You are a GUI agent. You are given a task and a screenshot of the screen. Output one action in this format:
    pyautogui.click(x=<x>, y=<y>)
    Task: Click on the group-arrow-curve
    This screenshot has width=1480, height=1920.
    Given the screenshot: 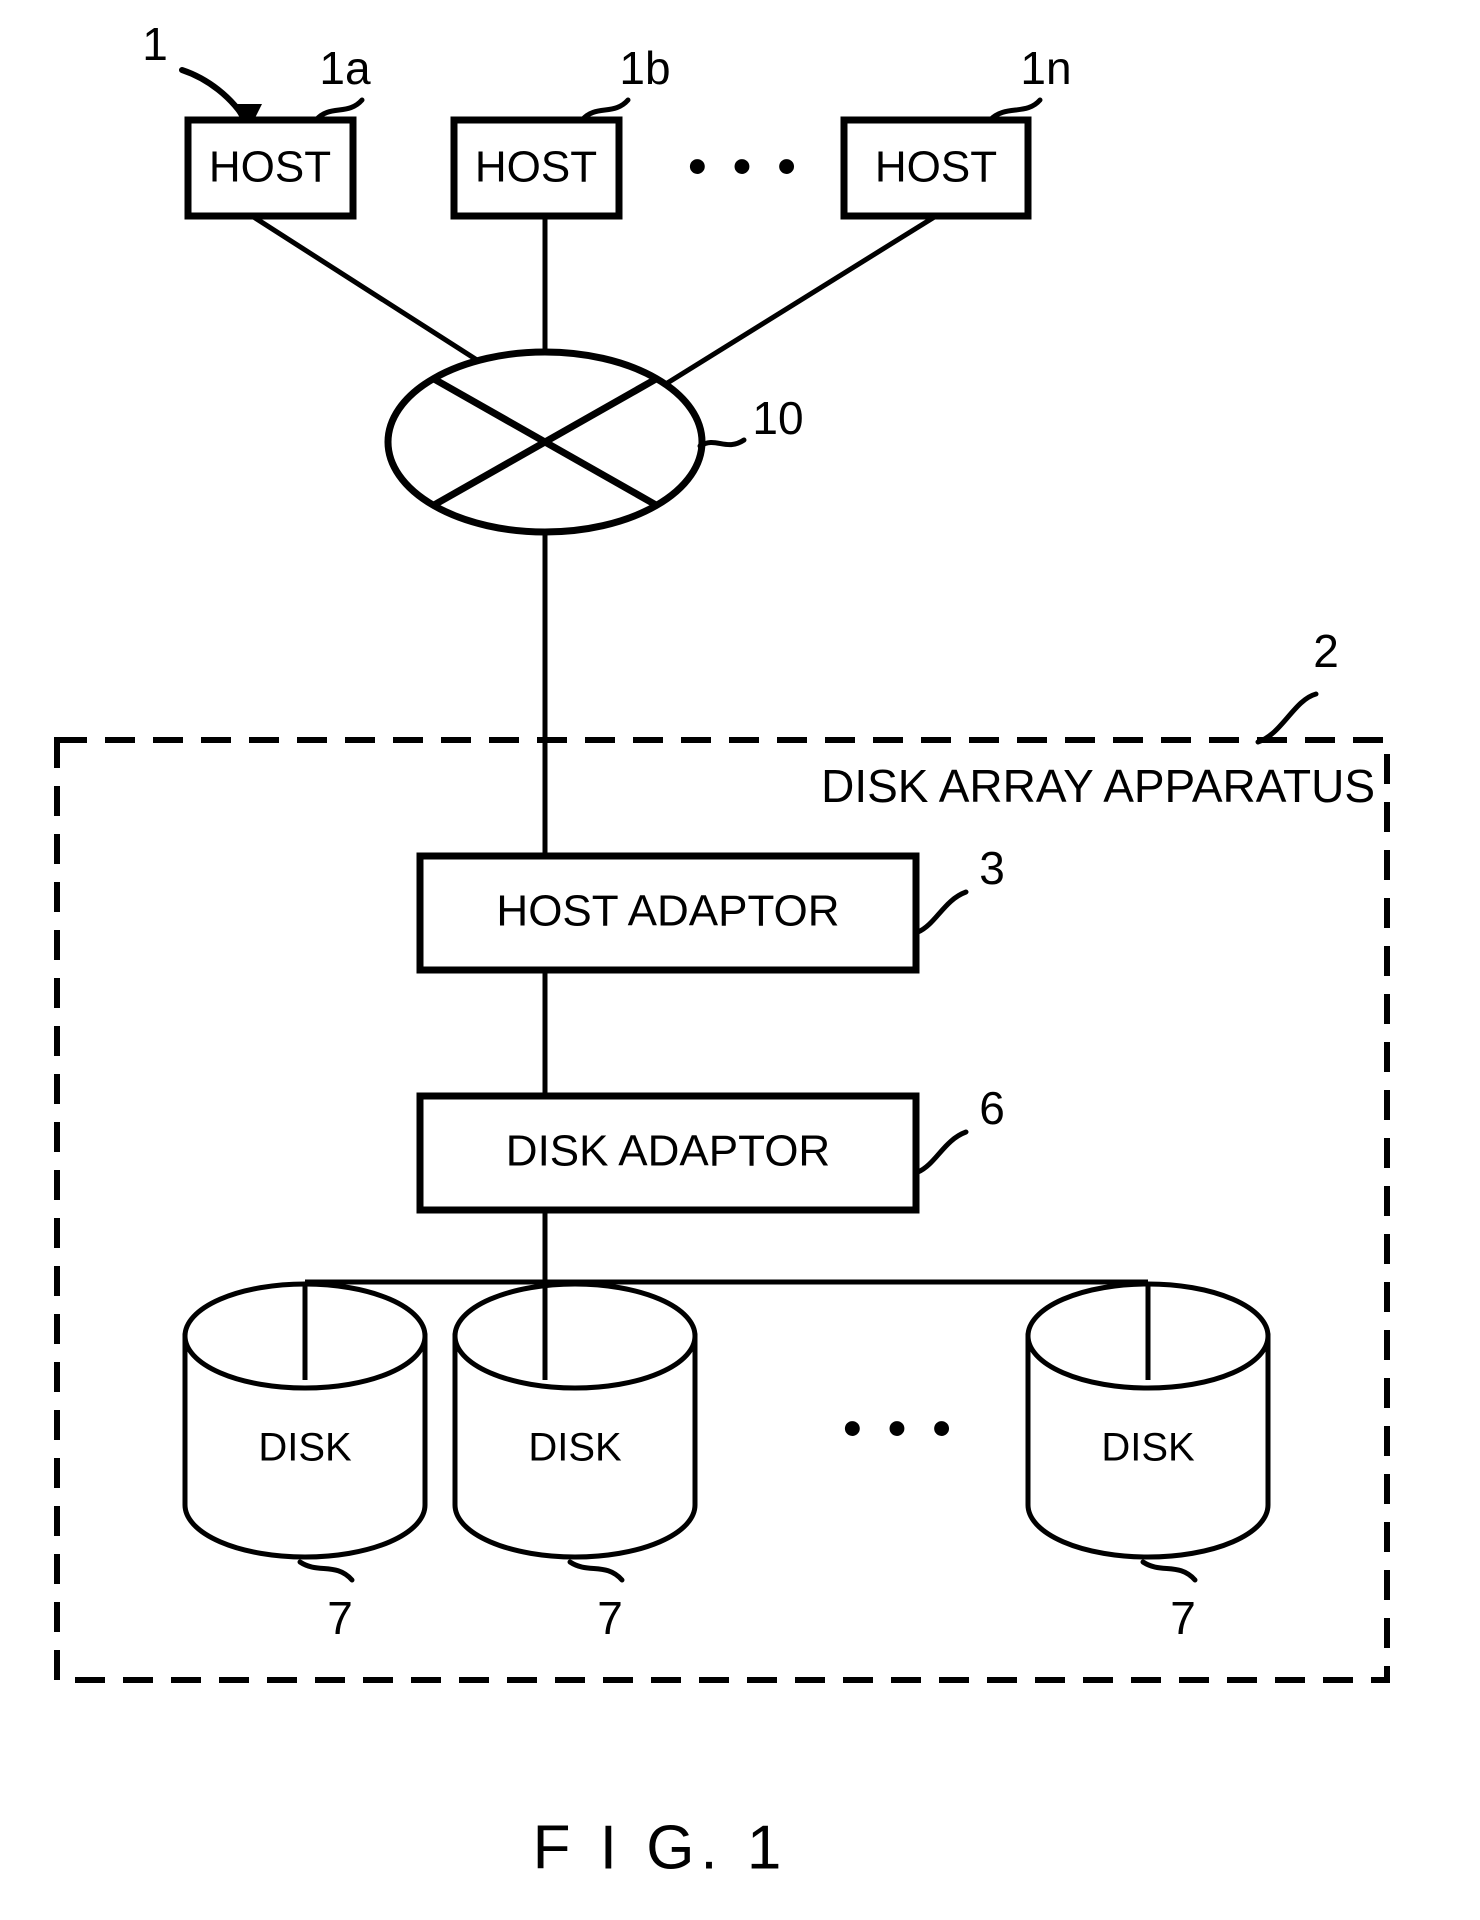 What is the action you would take?
    pyautogui.click(x=215, y=97)
    